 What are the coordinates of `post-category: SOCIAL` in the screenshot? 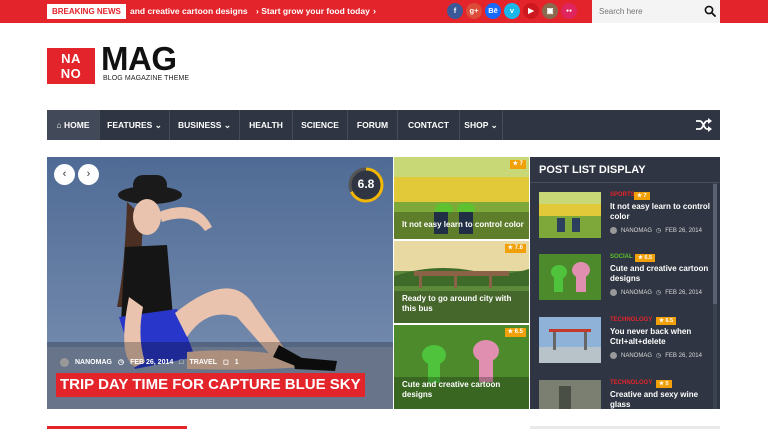 It's located at (621, 257).